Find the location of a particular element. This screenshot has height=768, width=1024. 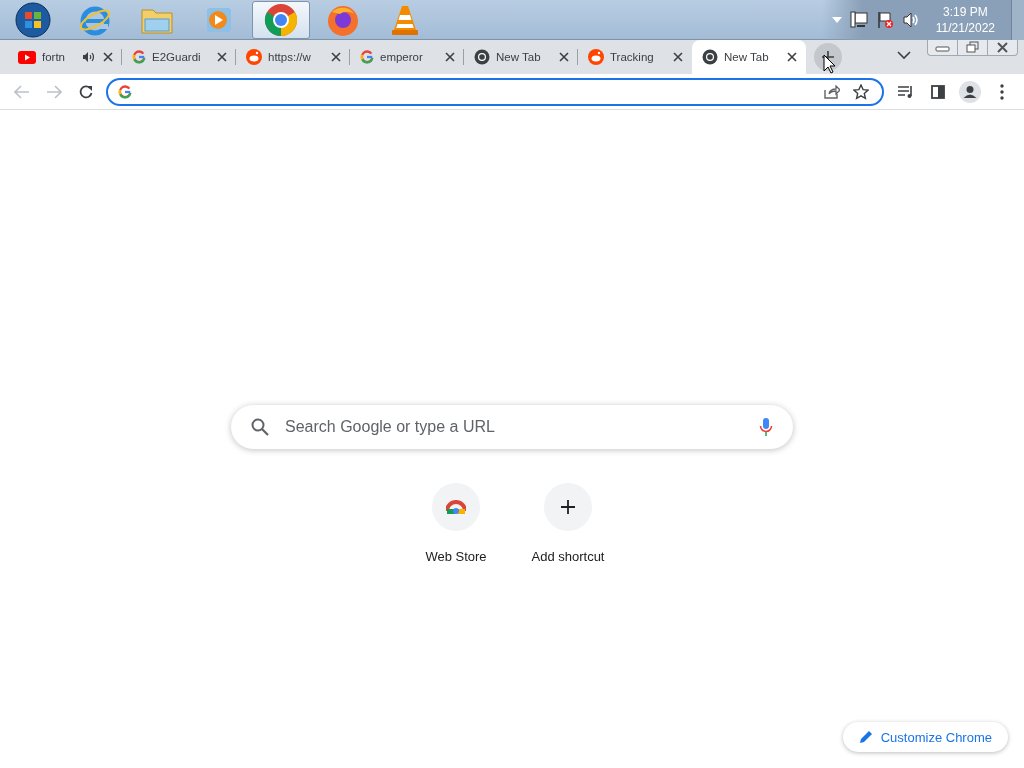

rainbow-icon is located at coordinates (456, 507).